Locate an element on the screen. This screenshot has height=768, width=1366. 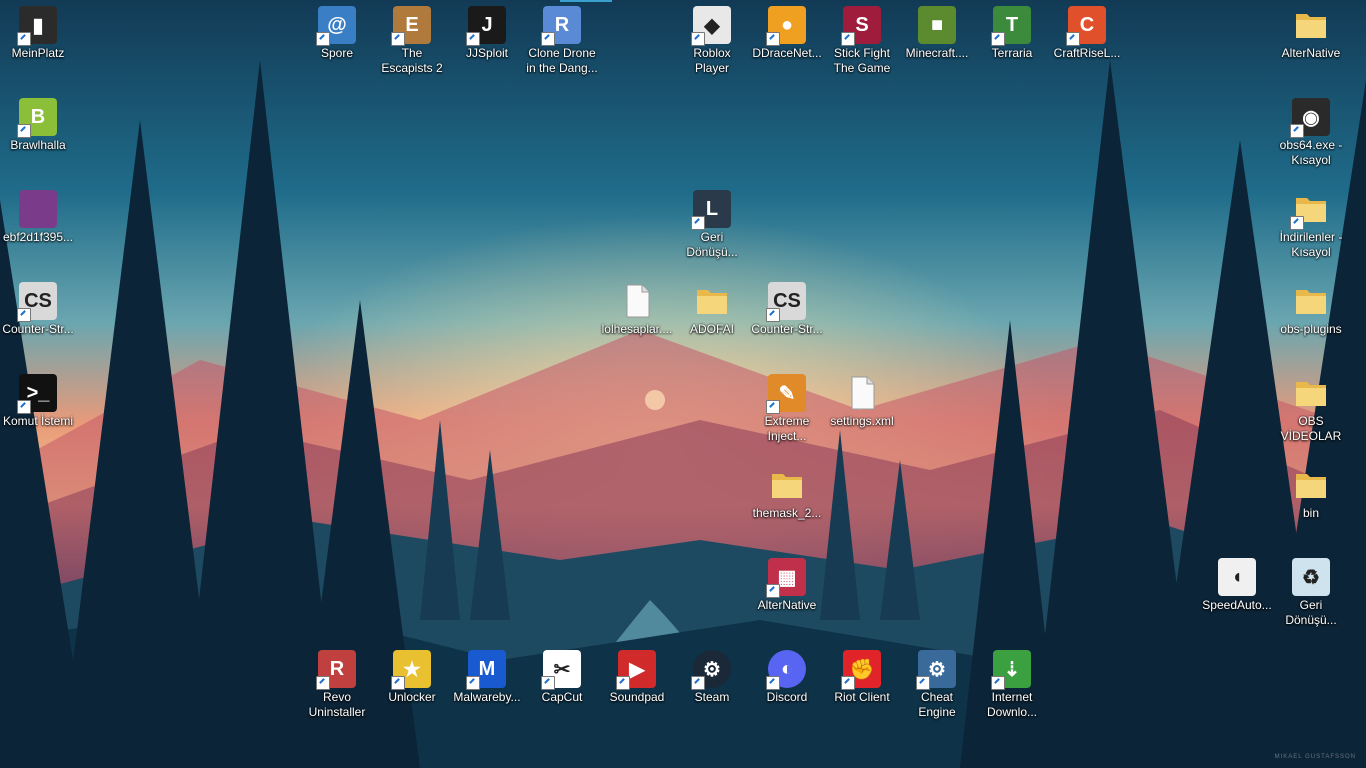
desktop-icon-cheat-engine: ⚙ Cheat Engine is located at coordinates (937, 683).